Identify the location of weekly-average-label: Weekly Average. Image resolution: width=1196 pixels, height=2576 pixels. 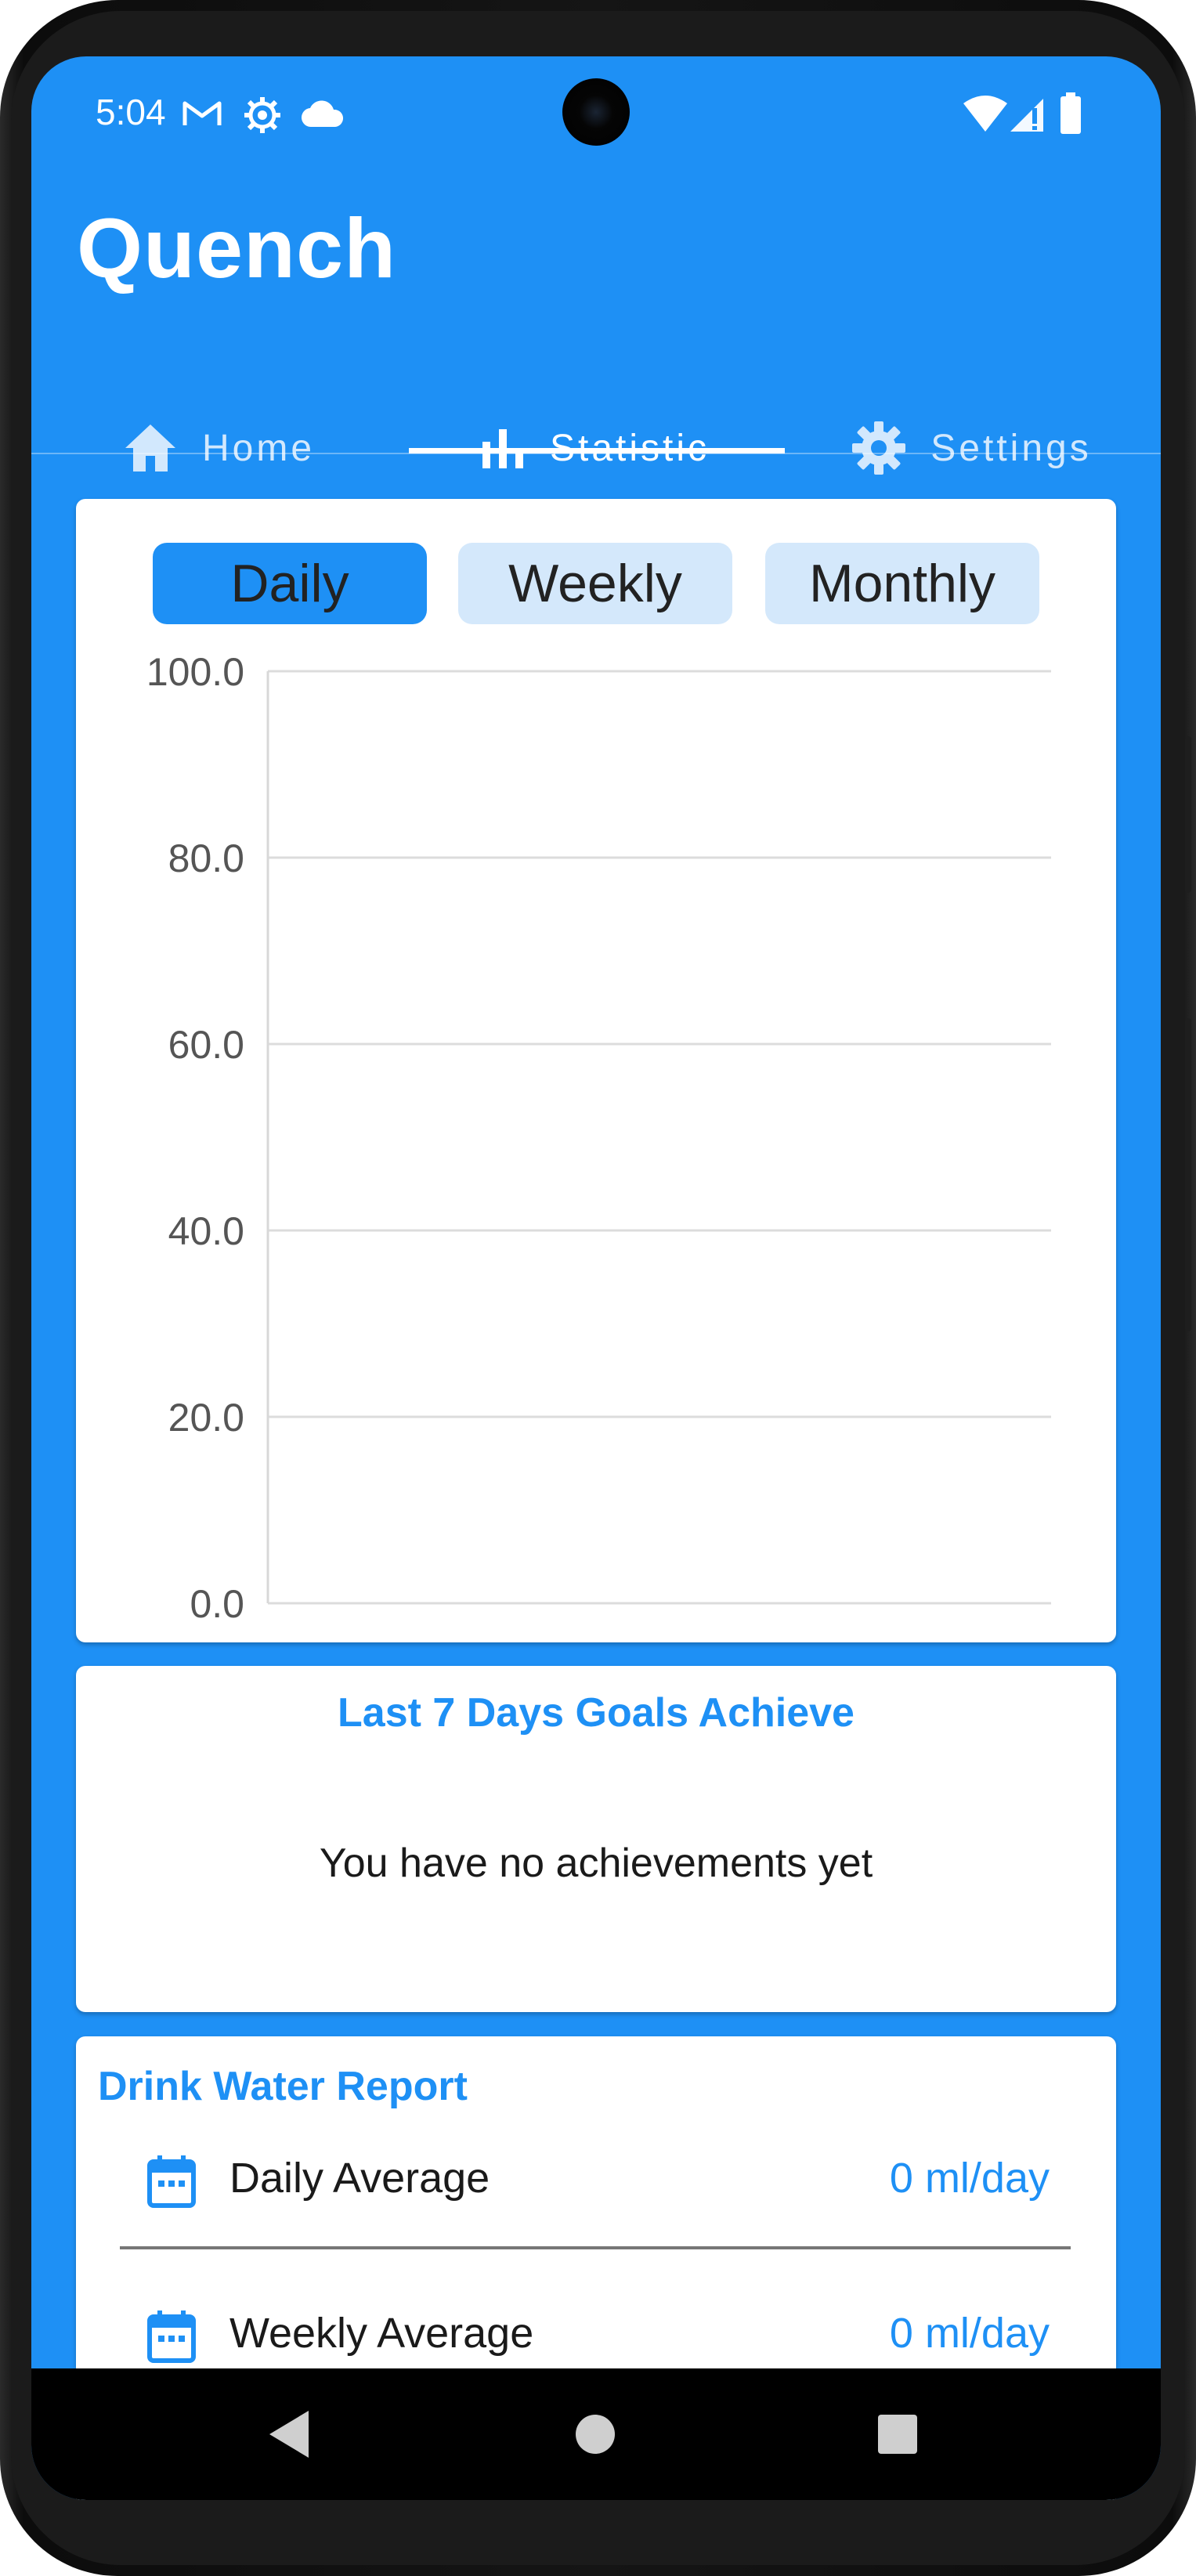
(381, 2333).